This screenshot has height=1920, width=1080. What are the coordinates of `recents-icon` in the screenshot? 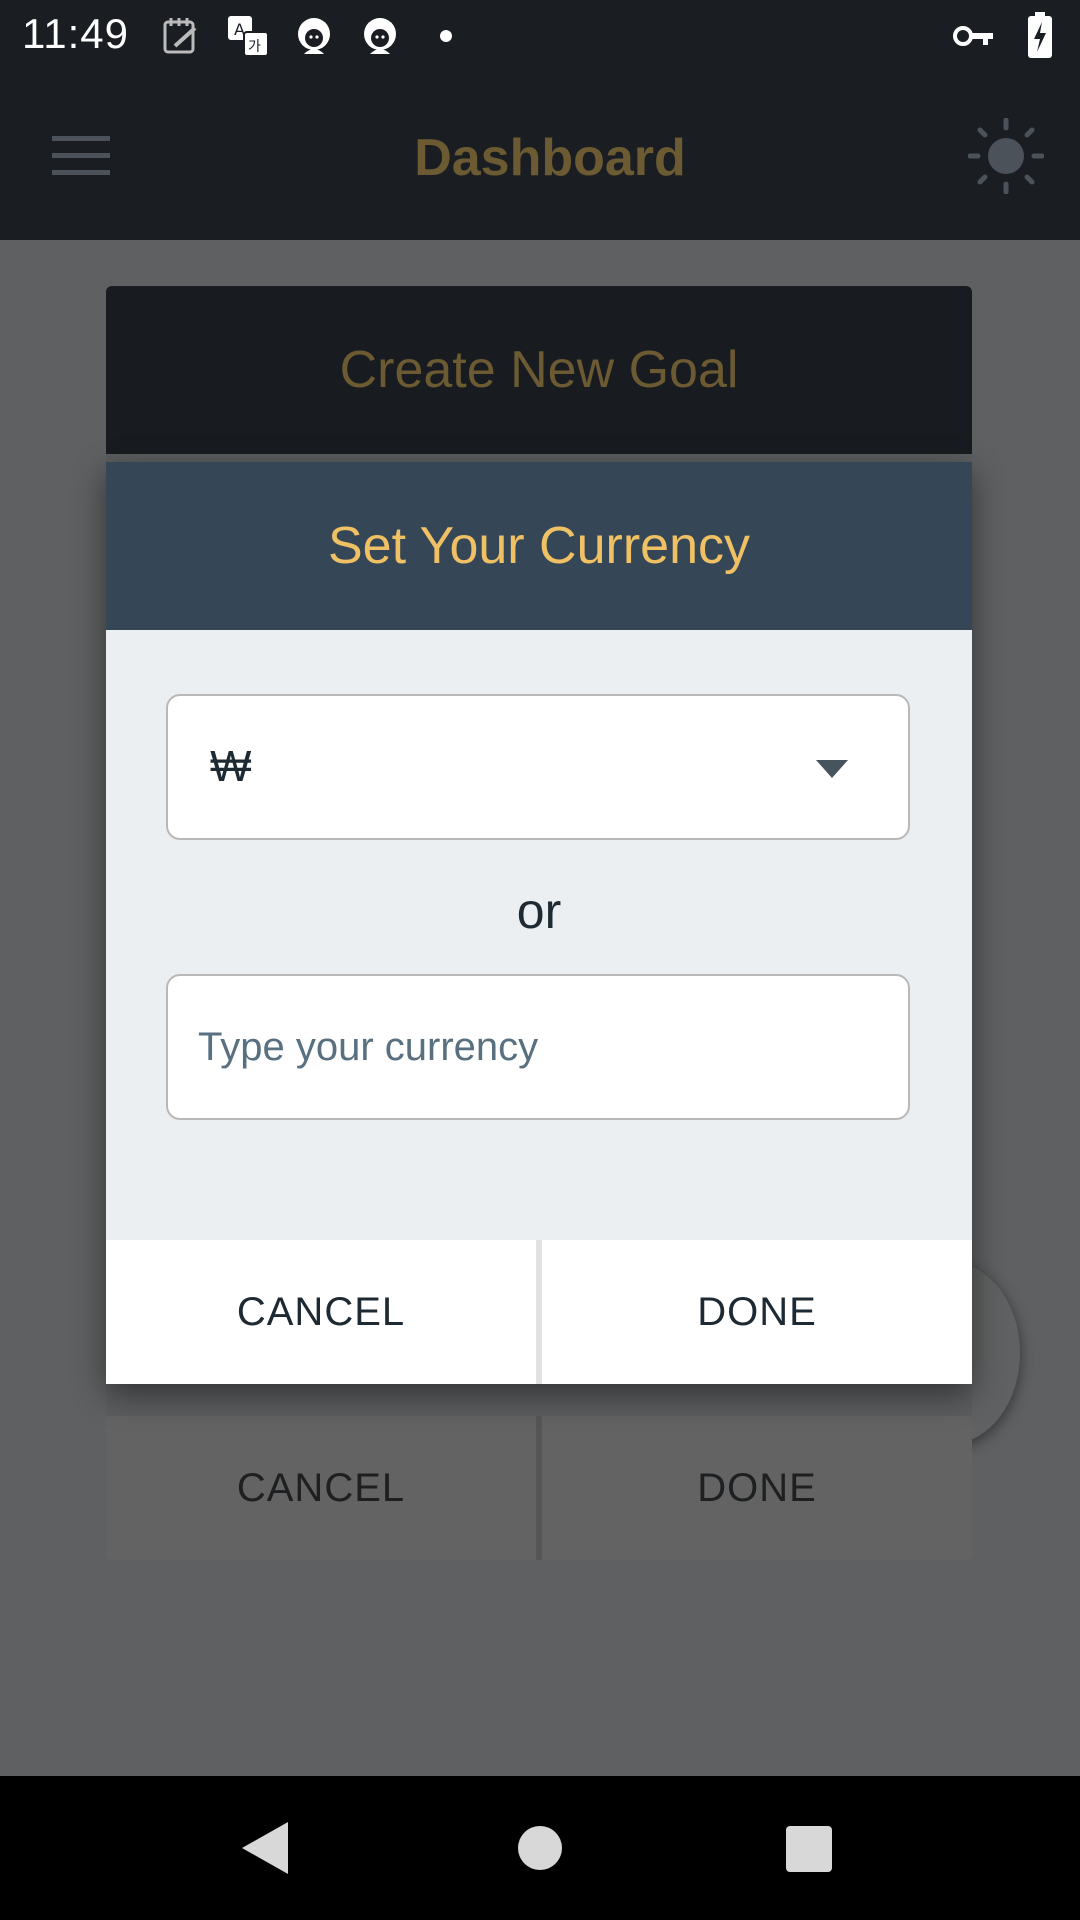 It's located at (809, 1849).